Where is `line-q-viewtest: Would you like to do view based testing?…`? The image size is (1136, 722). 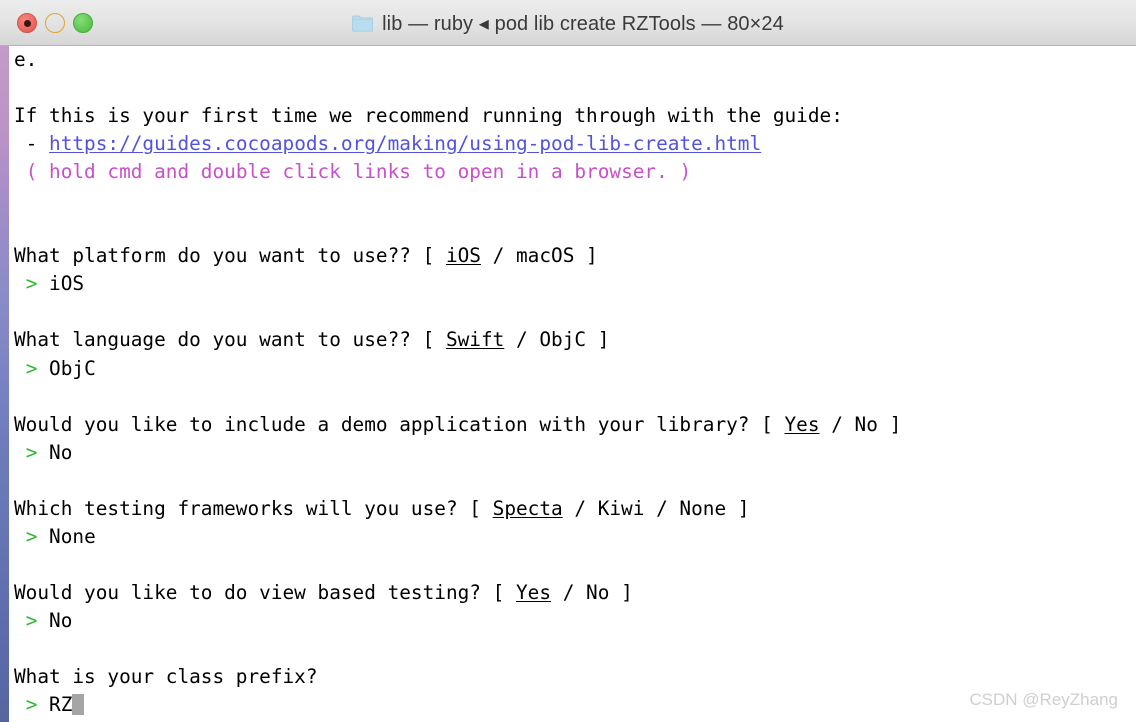 line-q-viewtest: Would you like to do view based testing?… is located at coordinates (457, 593).